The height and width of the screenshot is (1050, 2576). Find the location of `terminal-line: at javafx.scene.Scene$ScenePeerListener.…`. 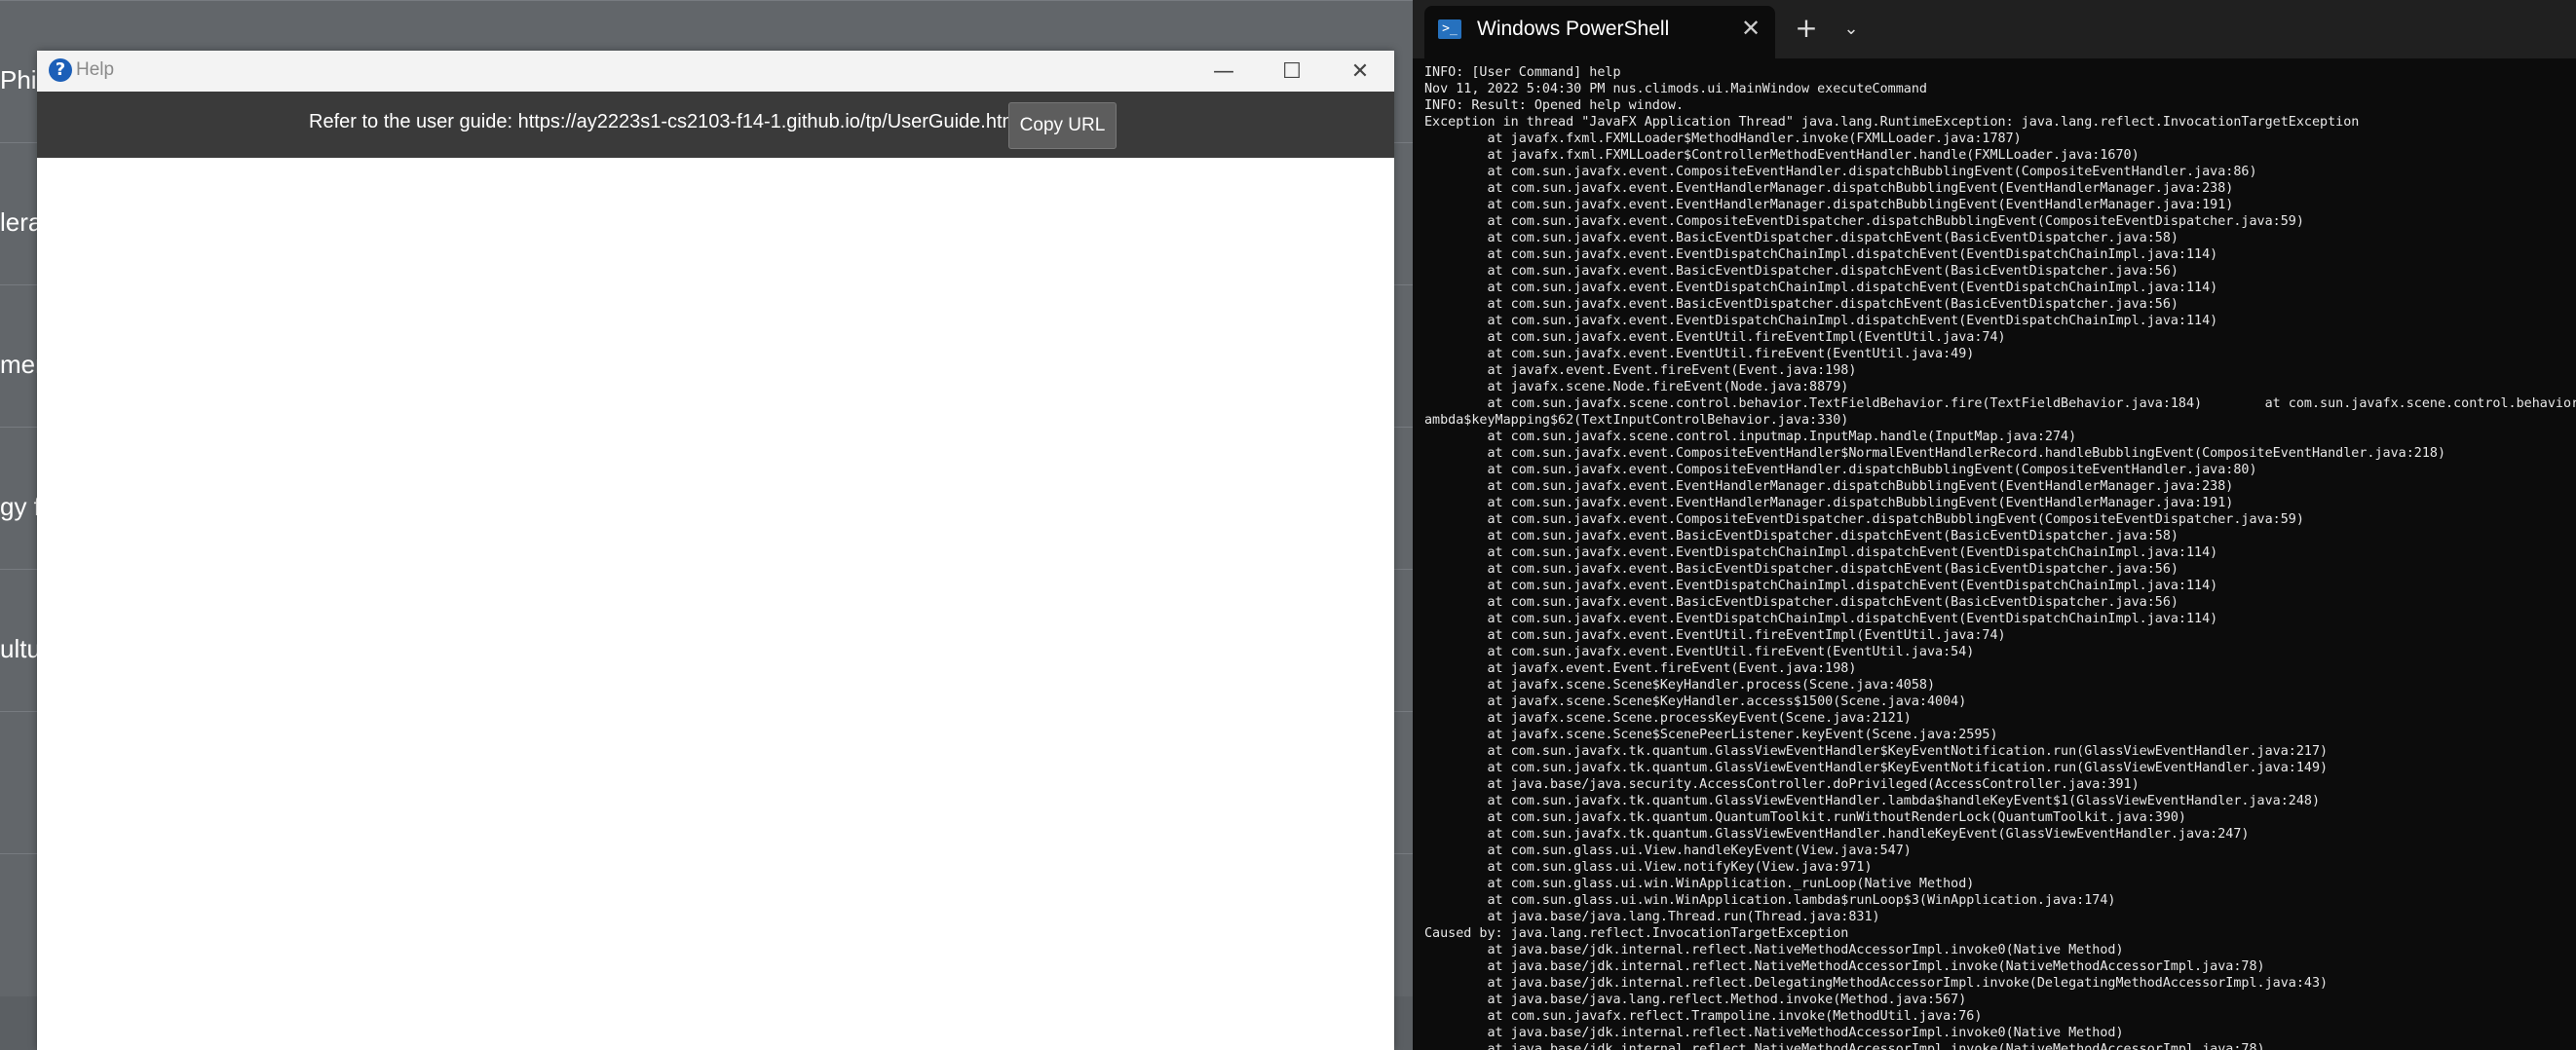

terminal-line: at javafx.scene.Scene$ScenePeerListener.… is located at coordinates (1711, 735).